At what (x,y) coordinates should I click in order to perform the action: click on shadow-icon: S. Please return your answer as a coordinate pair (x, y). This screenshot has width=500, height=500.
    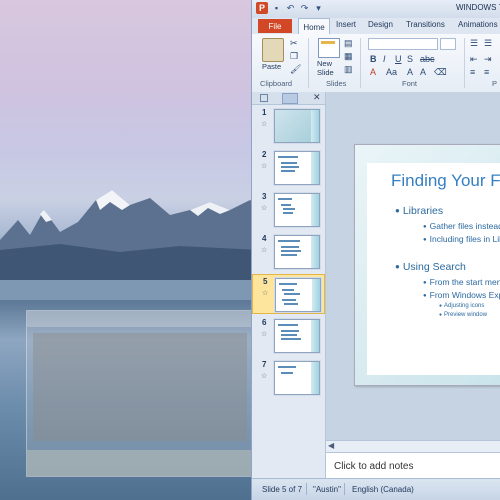
    Looking at the image, I should click on (410, 59).